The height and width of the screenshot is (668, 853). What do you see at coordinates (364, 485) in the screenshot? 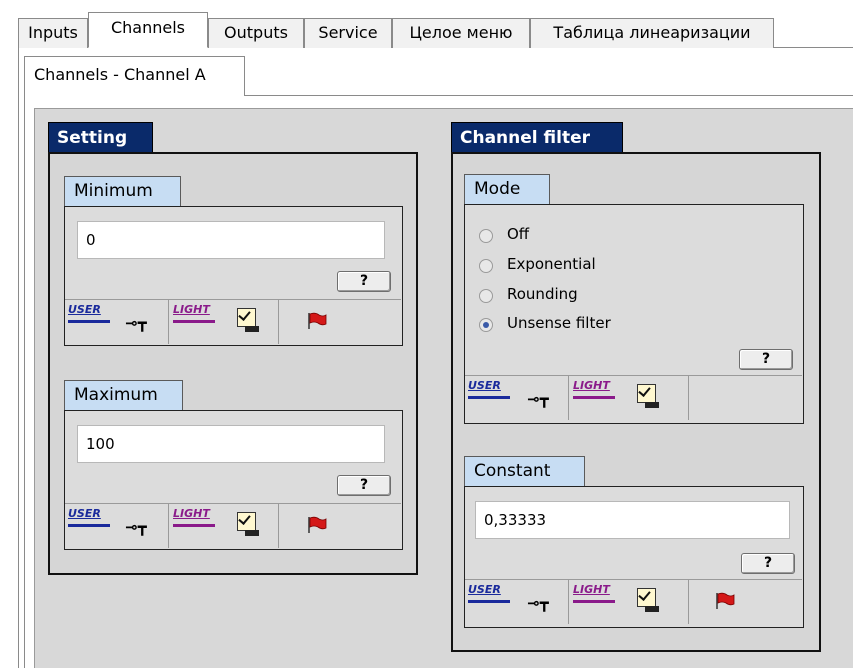
I see `maximum-help-button: ?` at bounding box center [364, 485].